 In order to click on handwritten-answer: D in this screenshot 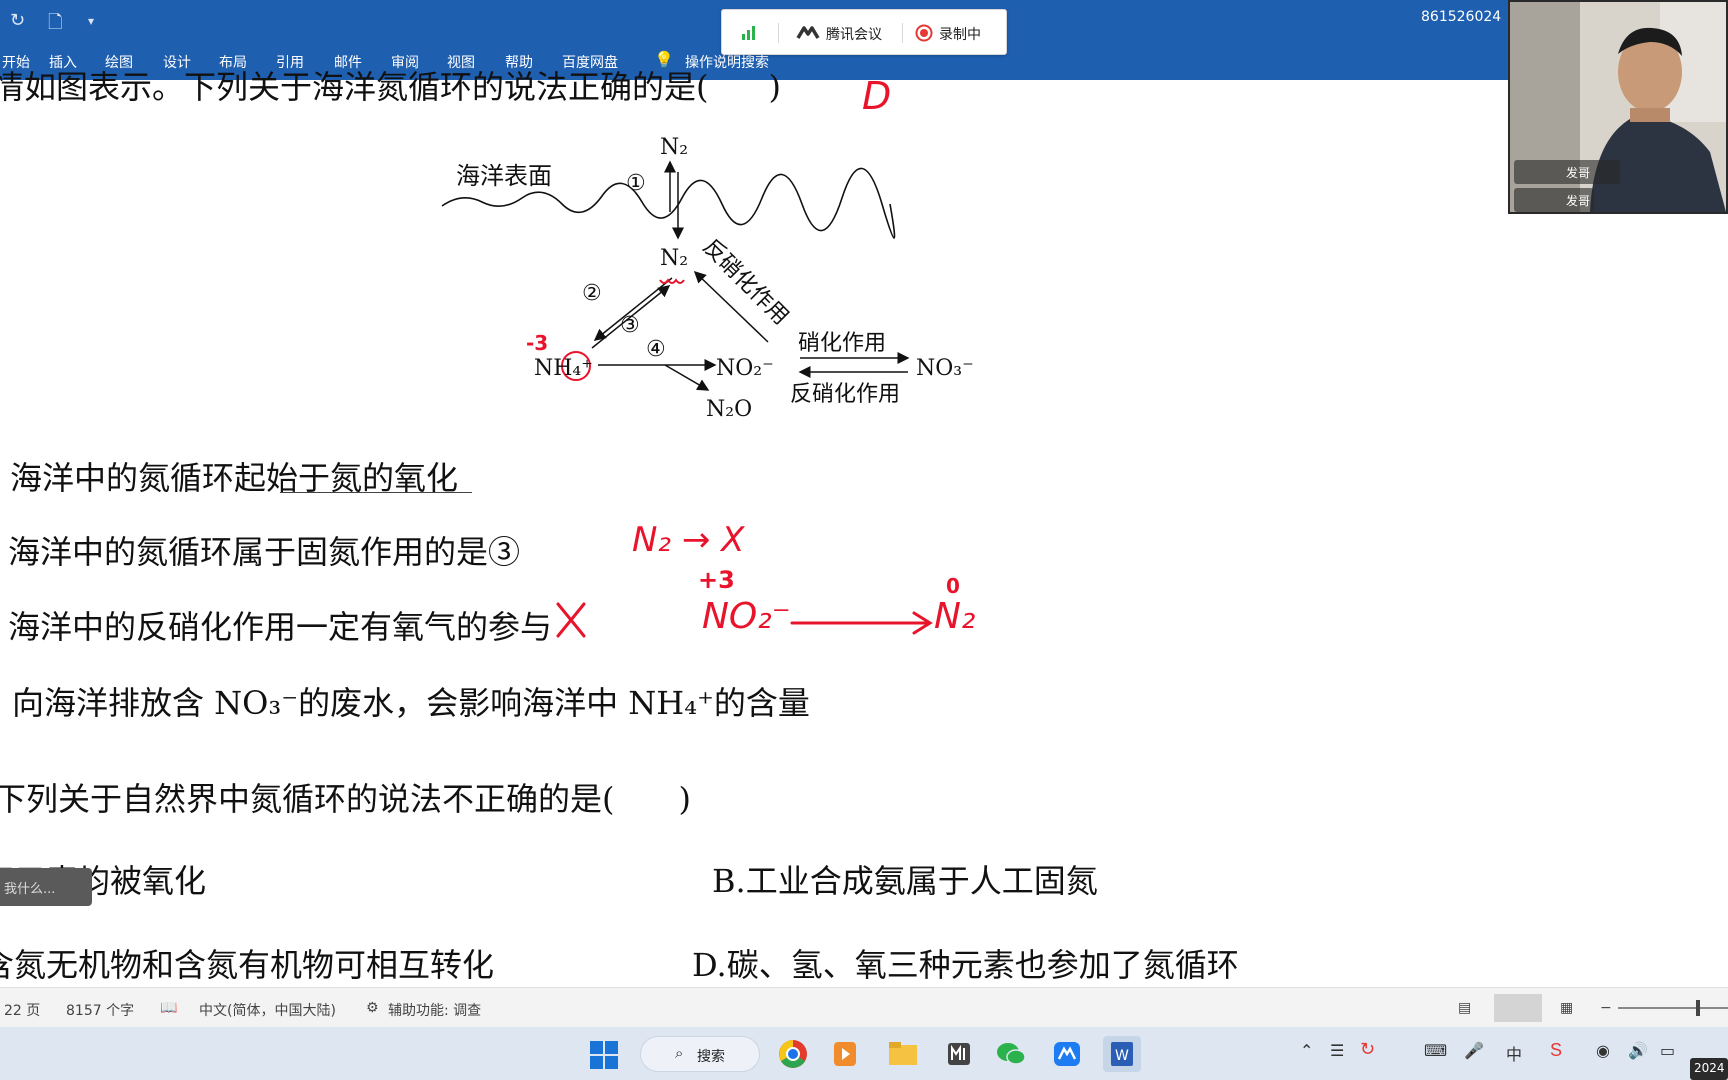, I will do `click(877, 96)`.